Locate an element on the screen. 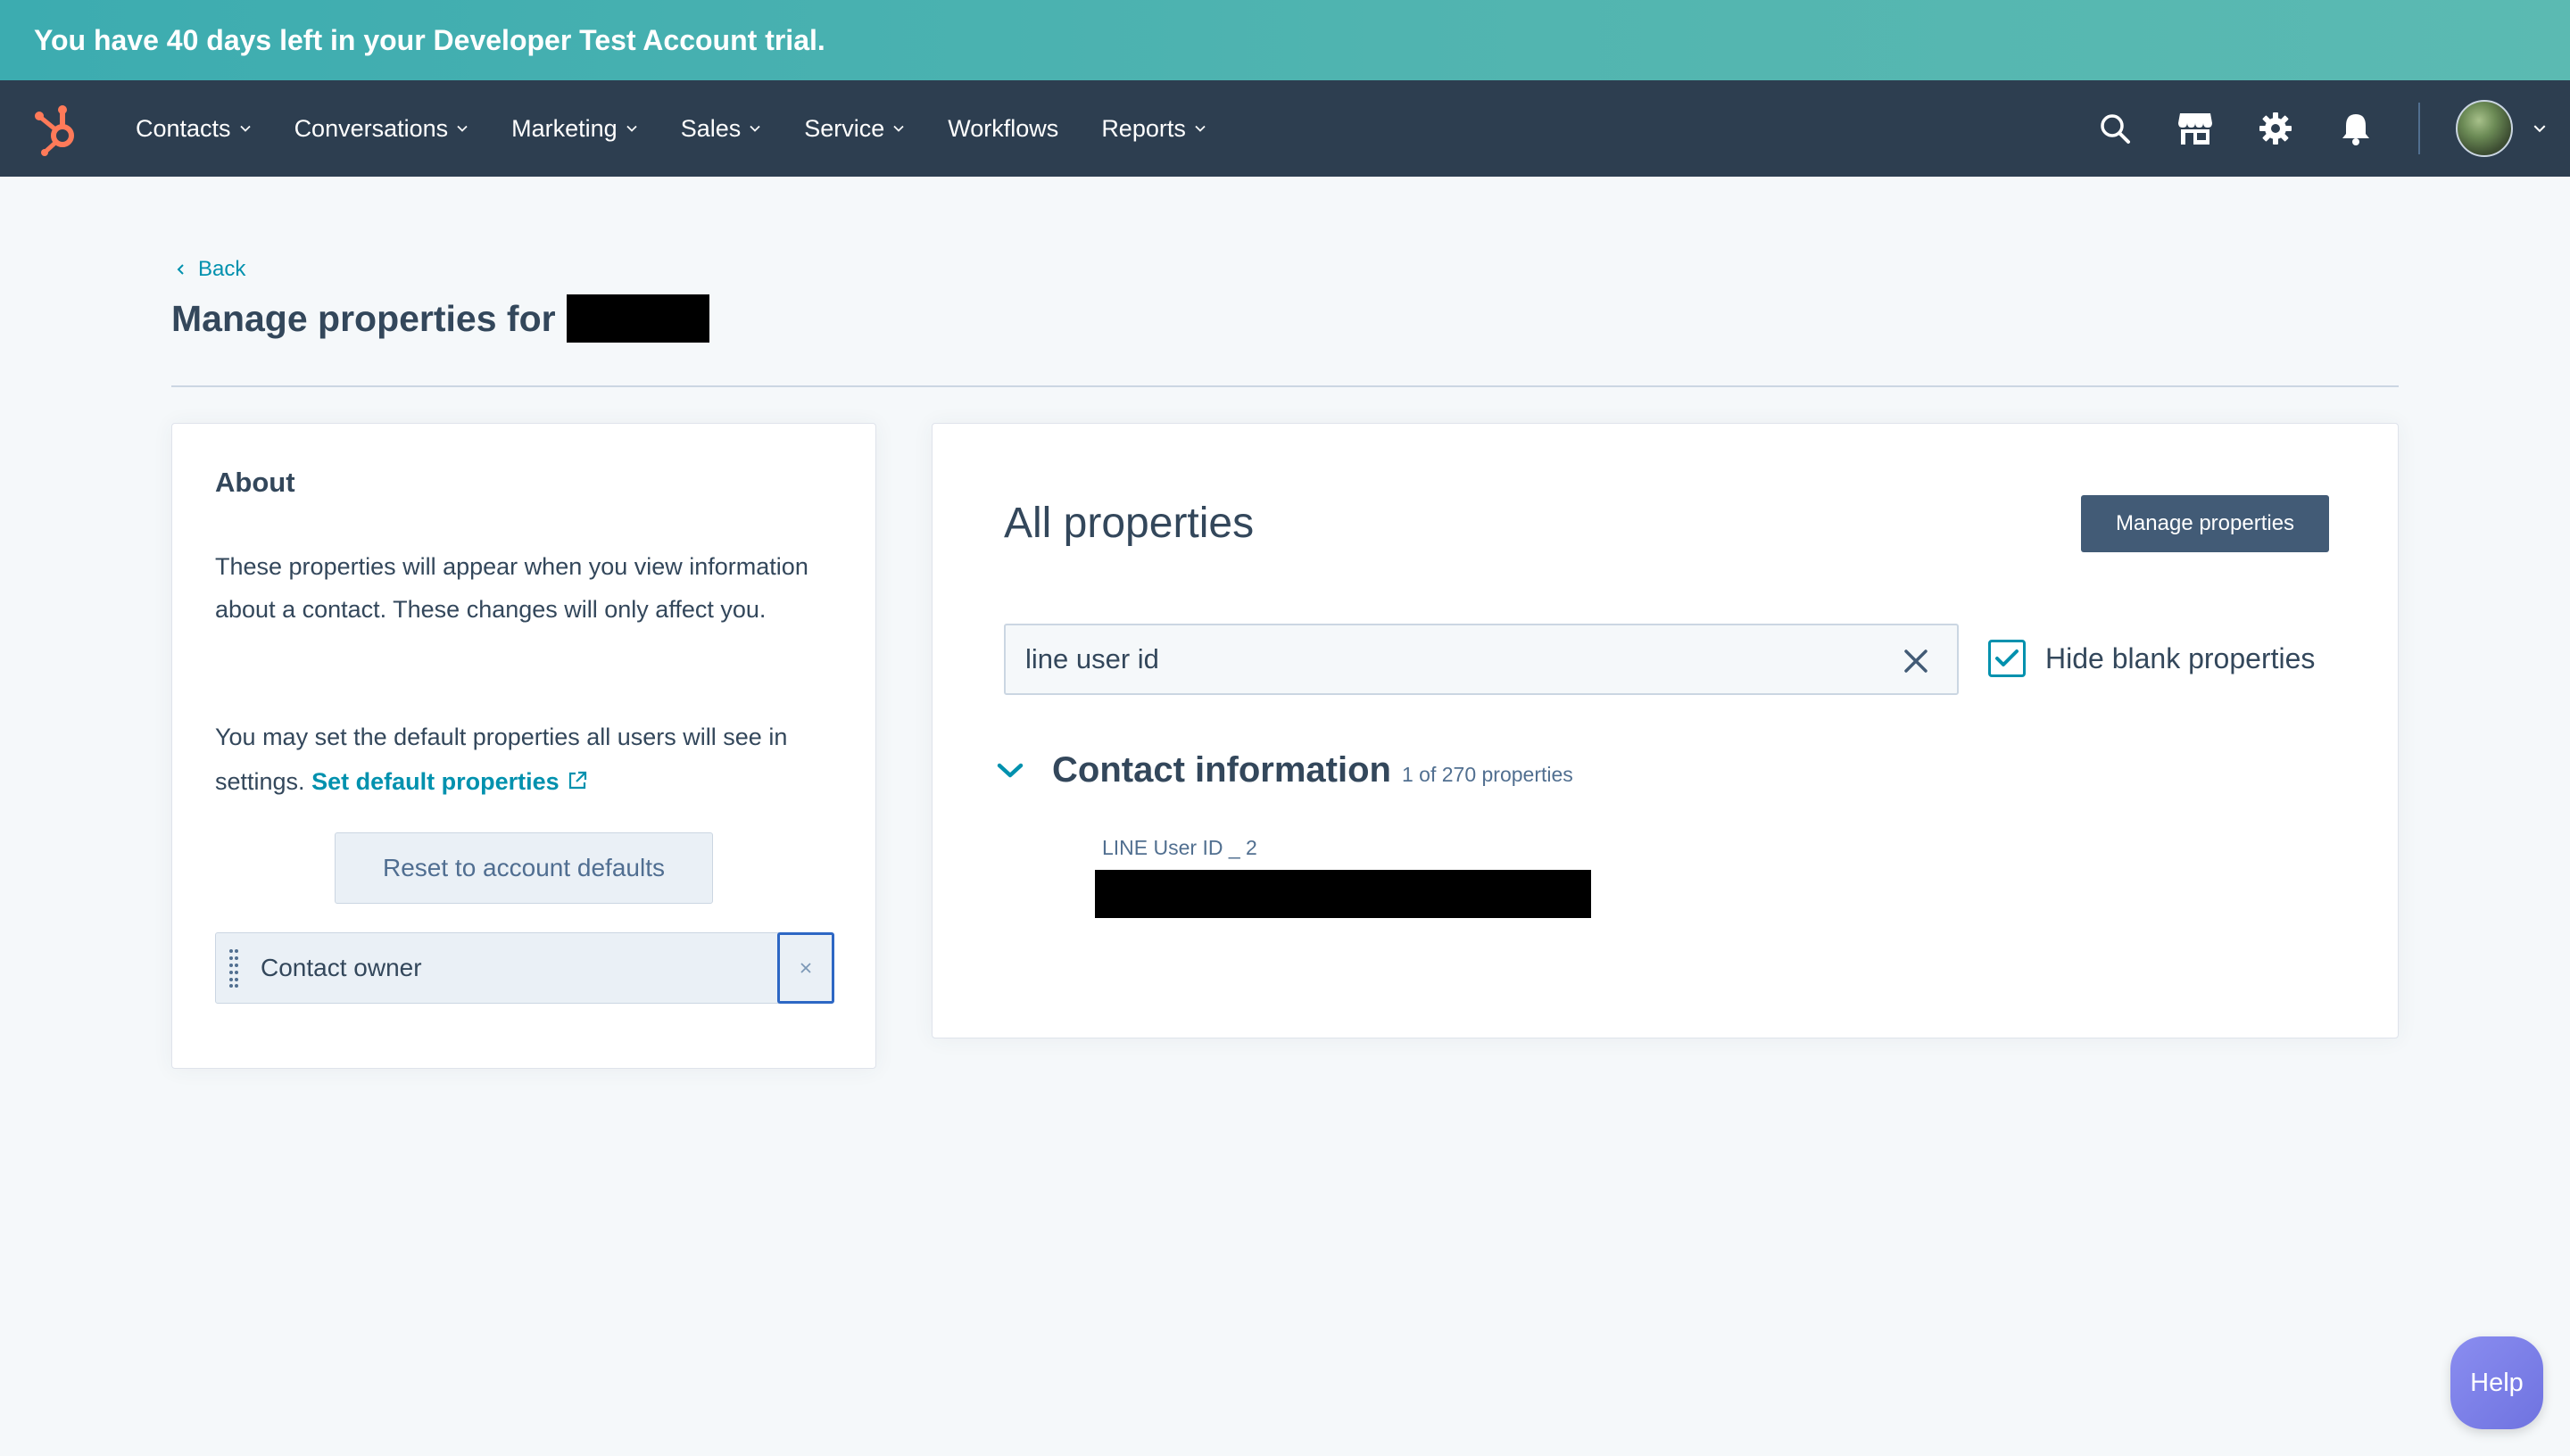 Image resolution: width=2570 pixels, height=1456 pixels. property-label: LINE User ID _ 2 is located at coordinates (1179, 847).